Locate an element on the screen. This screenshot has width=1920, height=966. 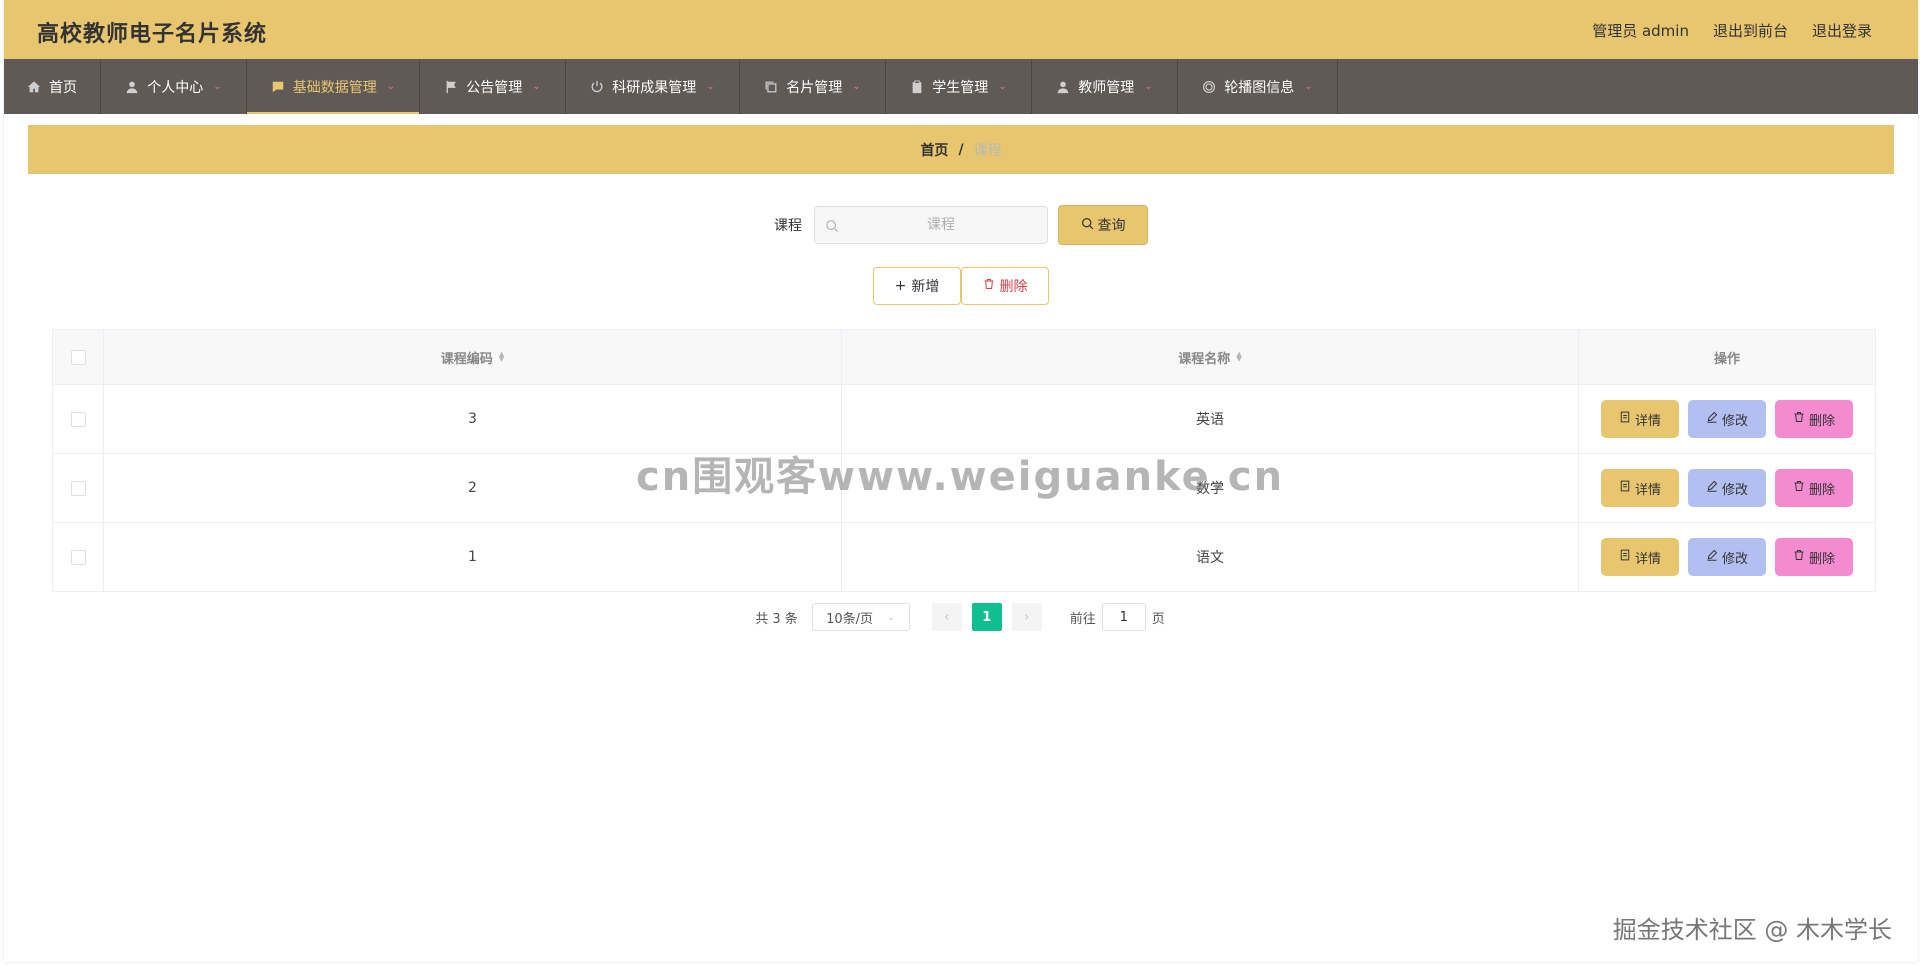
header-actions: 管理员 admin 退出到前台 退出登录 is located at coordinates (1732, 30).